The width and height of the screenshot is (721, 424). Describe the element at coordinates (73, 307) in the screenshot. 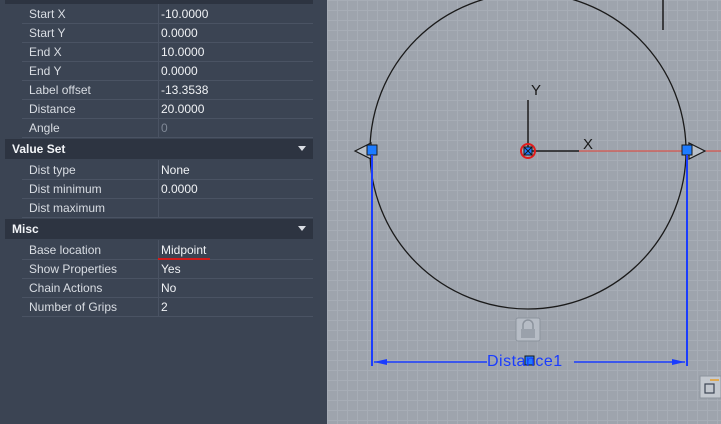

I see `prop-label: Number of Grips` at that location.